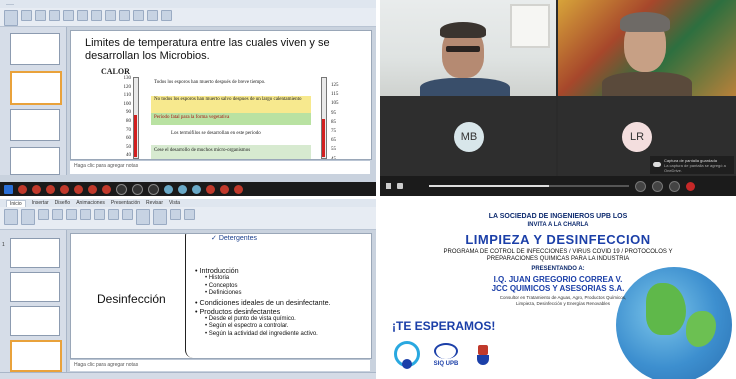 The image size is (736, 379). Describe the element at coordinates (333, 141) in the screenshot. I see `scale-tick: 65` at that location.